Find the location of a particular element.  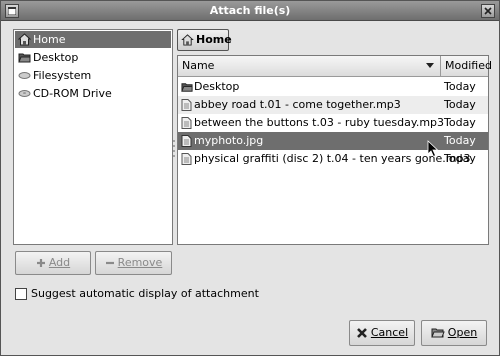

window-close-button is located at coordinates (488, 11).